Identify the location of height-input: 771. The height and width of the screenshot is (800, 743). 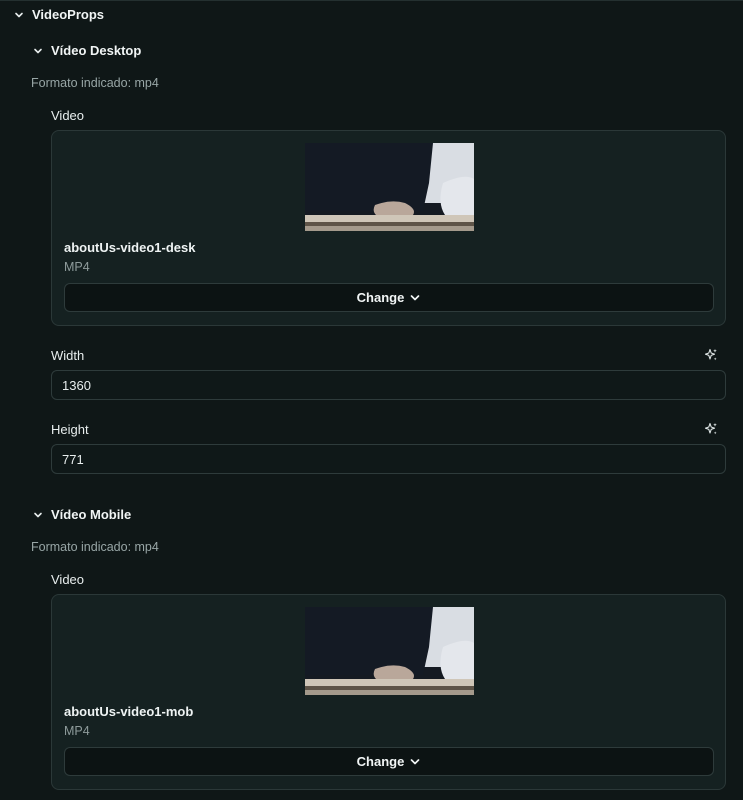
(388, 459).